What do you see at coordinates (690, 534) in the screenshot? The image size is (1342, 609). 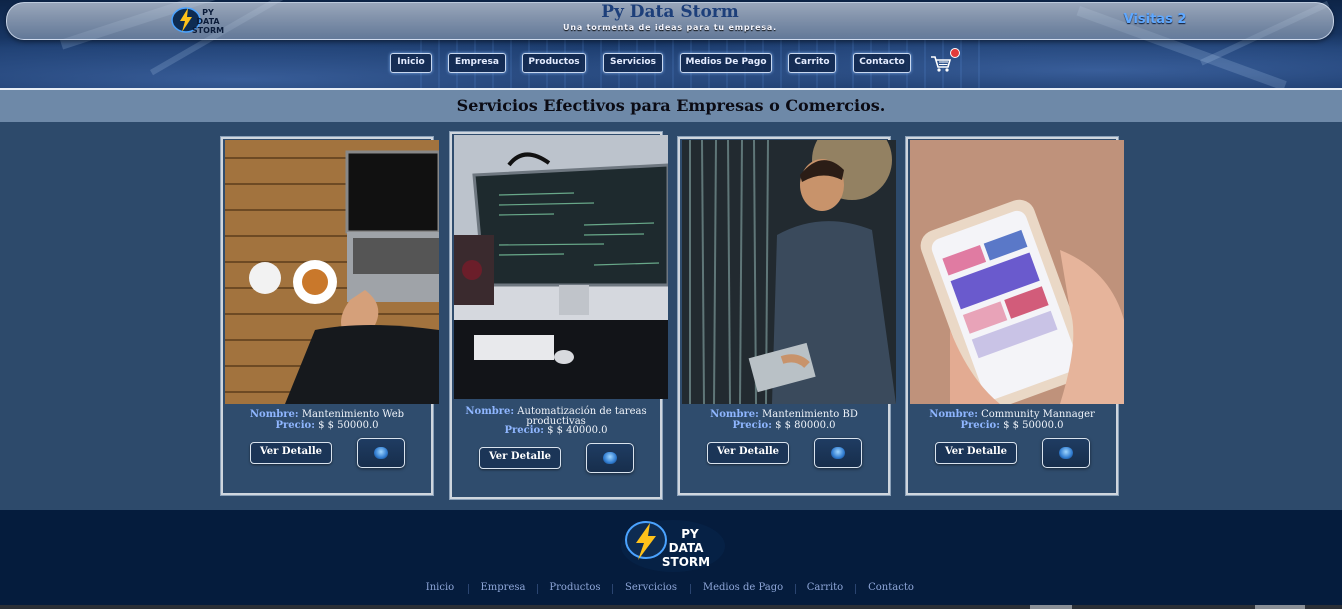 I see `footer-logo-text-py: PY` at bounding box center [690, 534].